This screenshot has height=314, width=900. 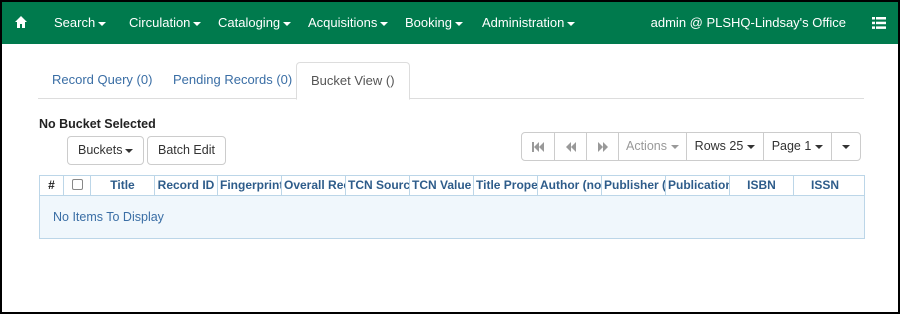 I want to click on logged-in-user: admin @ PLSHQ-Lindsay's Office, so click(x=748, y=23).